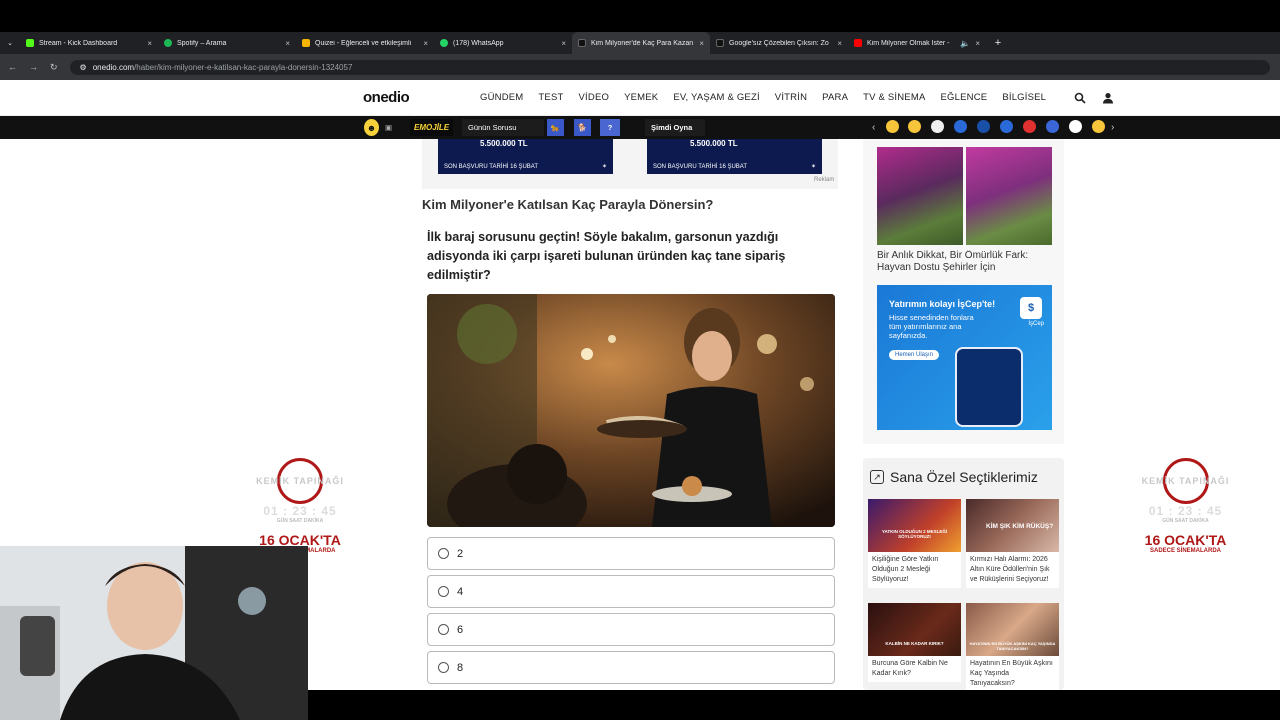 This screenshot has width=1280, height=720. I want to click on emoji-tile: 🐕, so click(582, 127).